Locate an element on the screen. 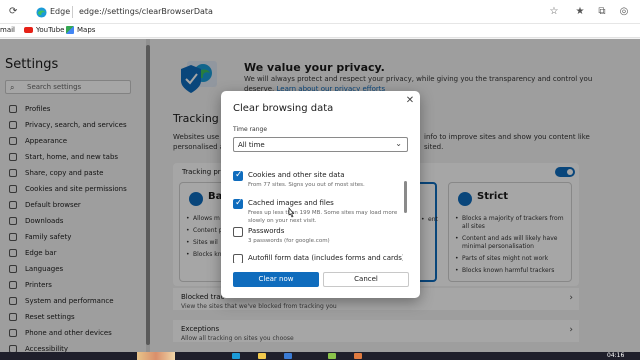 Image resolution: width=640 pixels, height=360 pixels. option-label: Cookies and other site data is located at coordinates (296, 175).